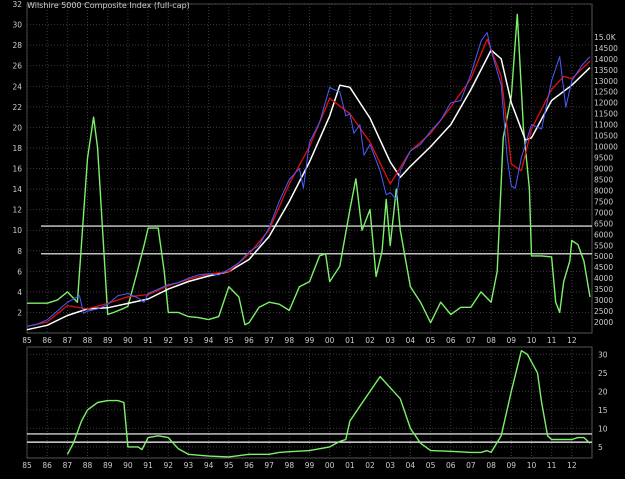 The height and width of the screenshot is (479, 625). Describe the element at coordinates (600, 447) in the screenshot. I see `y-tick-label: 5` at that location.